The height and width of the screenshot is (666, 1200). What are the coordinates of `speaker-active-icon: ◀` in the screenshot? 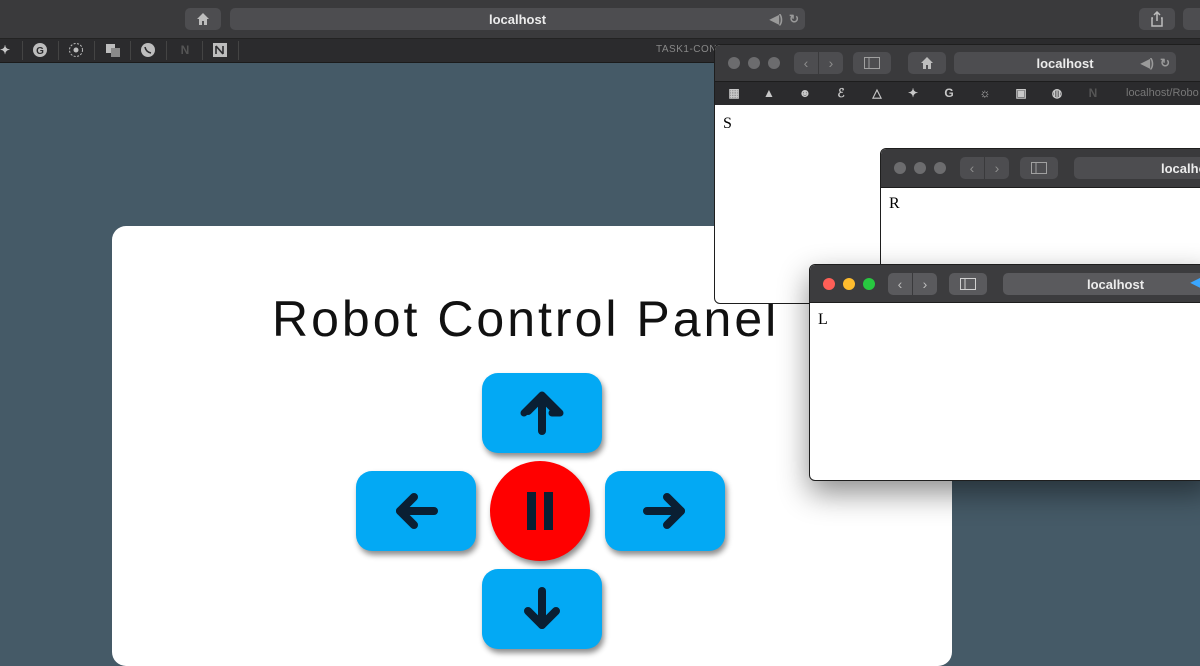 It's located at (1195, 282).